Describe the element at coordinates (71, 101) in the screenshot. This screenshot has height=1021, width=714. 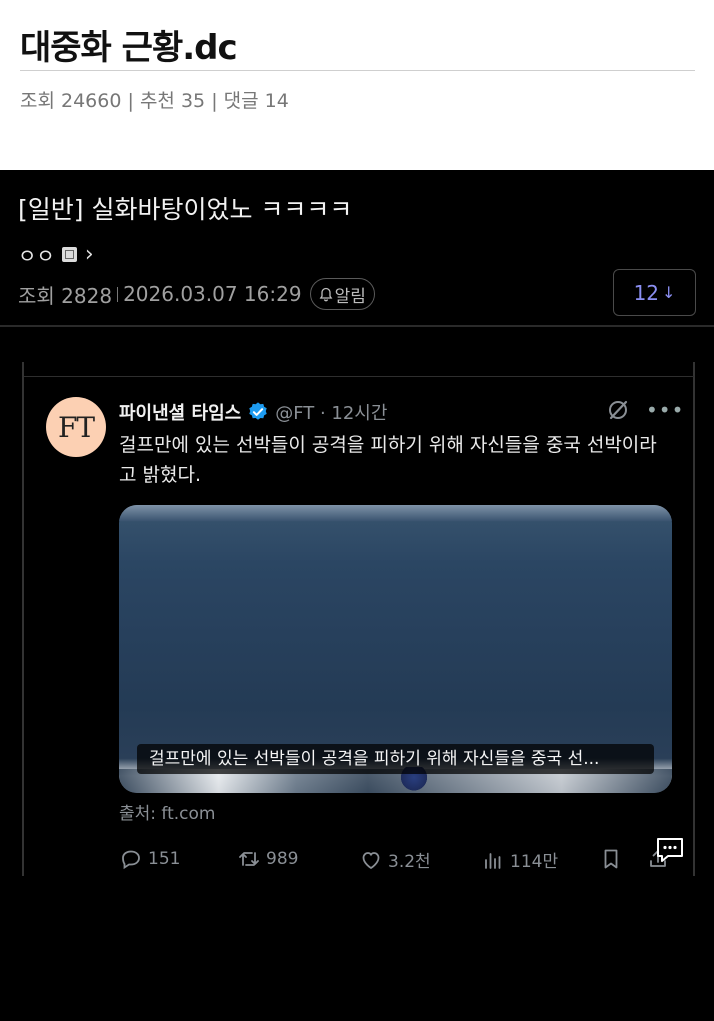
I see `views-count: 조회 24660` at that location.